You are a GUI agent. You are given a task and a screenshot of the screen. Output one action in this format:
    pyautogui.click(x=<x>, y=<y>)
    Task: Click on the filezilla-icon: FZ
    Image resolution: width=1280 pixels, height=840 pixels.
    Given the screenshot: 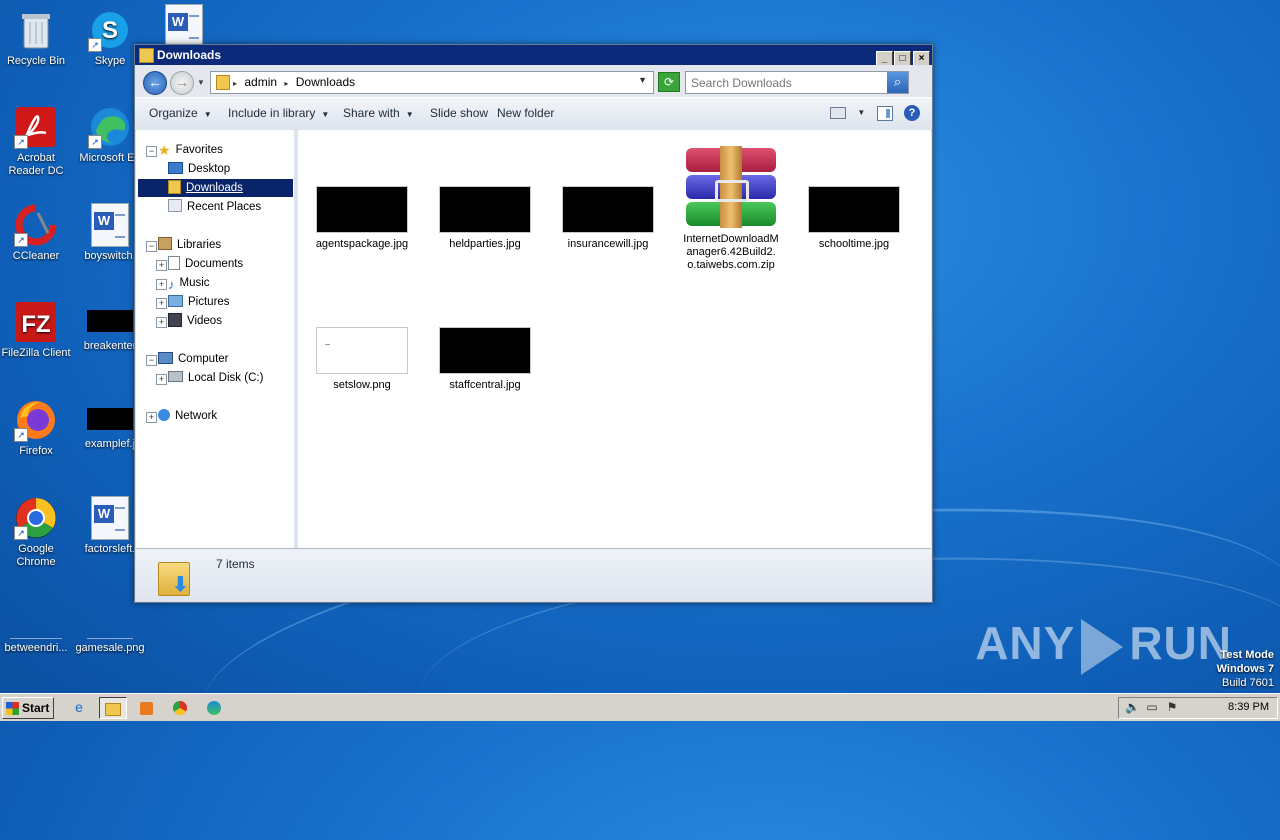 What is the action you would take?
    pyautogui.click(x=36, y=322)
    